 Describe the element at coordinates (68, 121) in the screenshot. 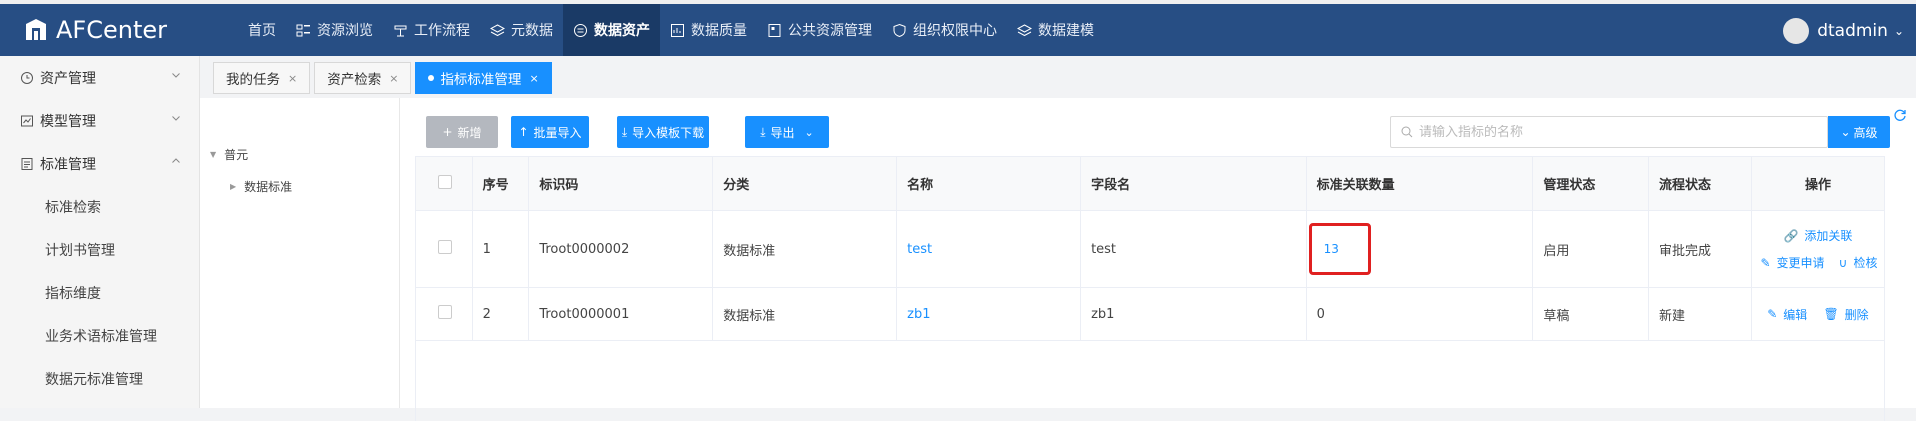

I see `sidebar-group-label: 模型管理` at that location.